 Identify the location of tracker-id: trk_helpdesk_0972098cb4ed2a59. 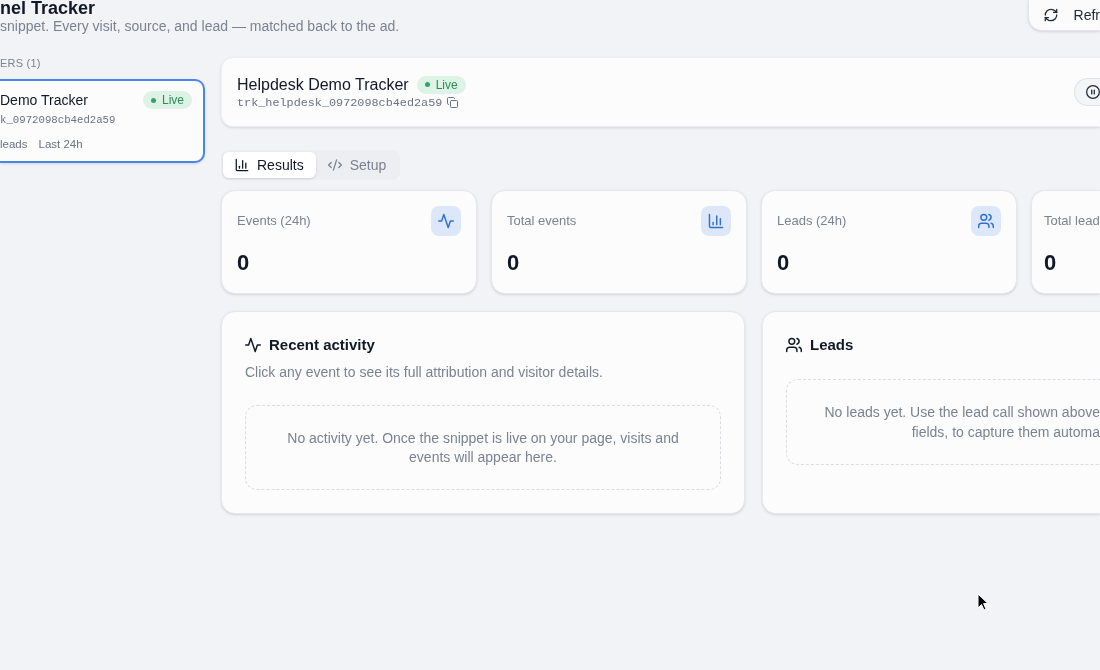
(340, 102).